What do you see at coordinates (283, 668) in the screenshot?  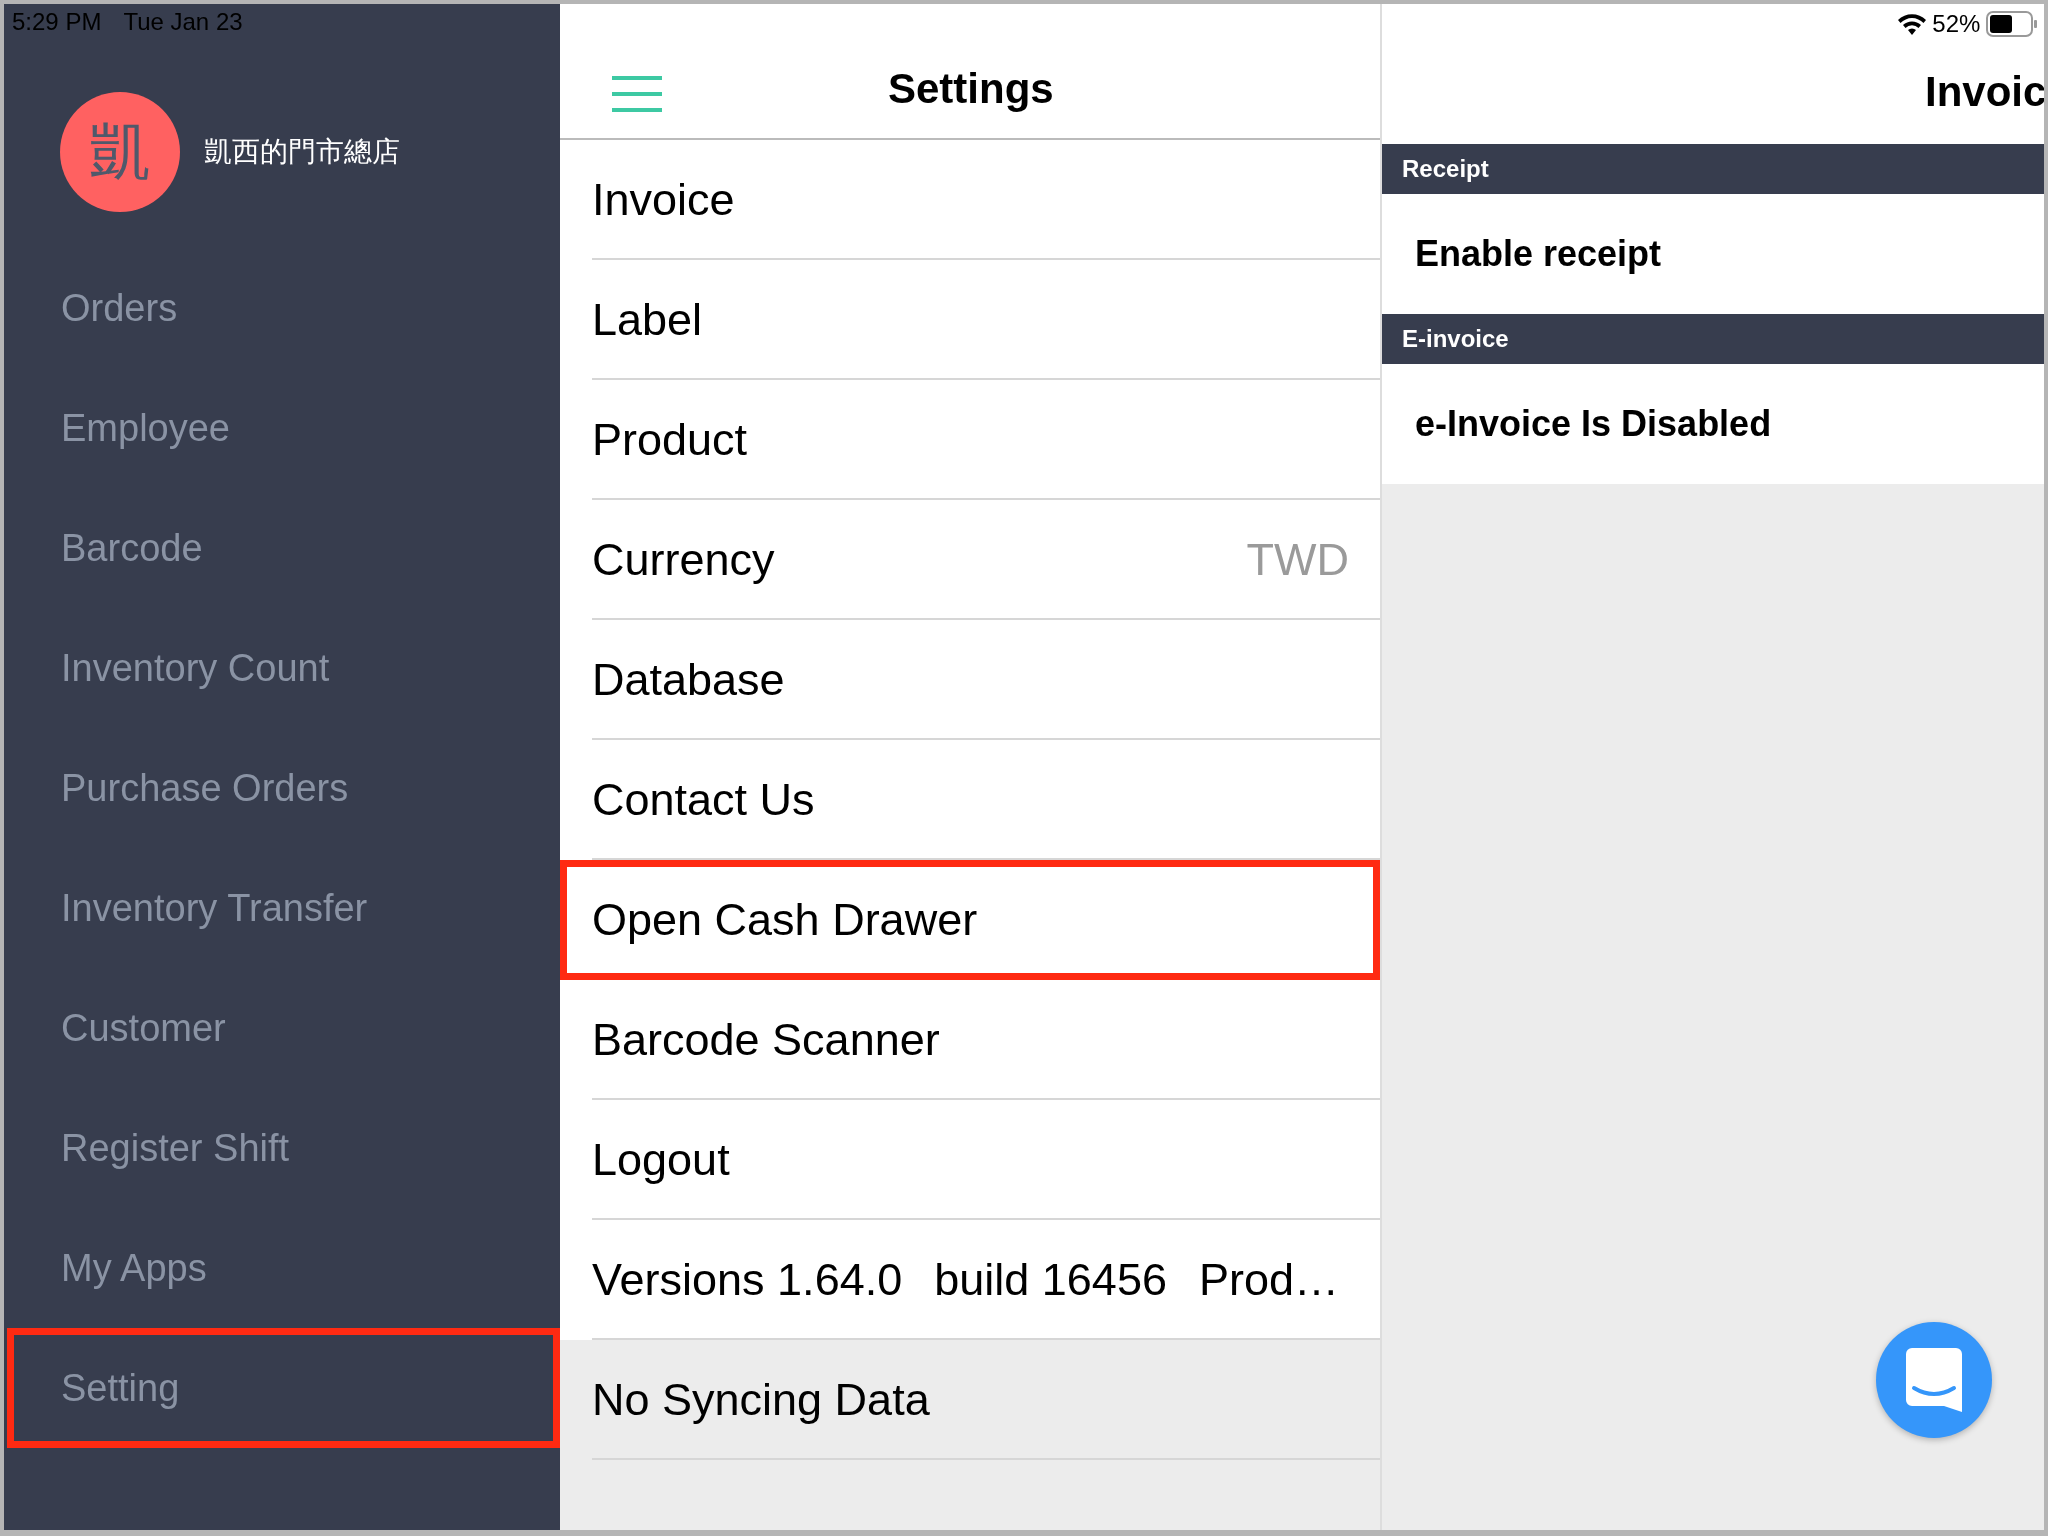 I see `sidebar-item: Inventory Count` at bounding box center [283, 668].